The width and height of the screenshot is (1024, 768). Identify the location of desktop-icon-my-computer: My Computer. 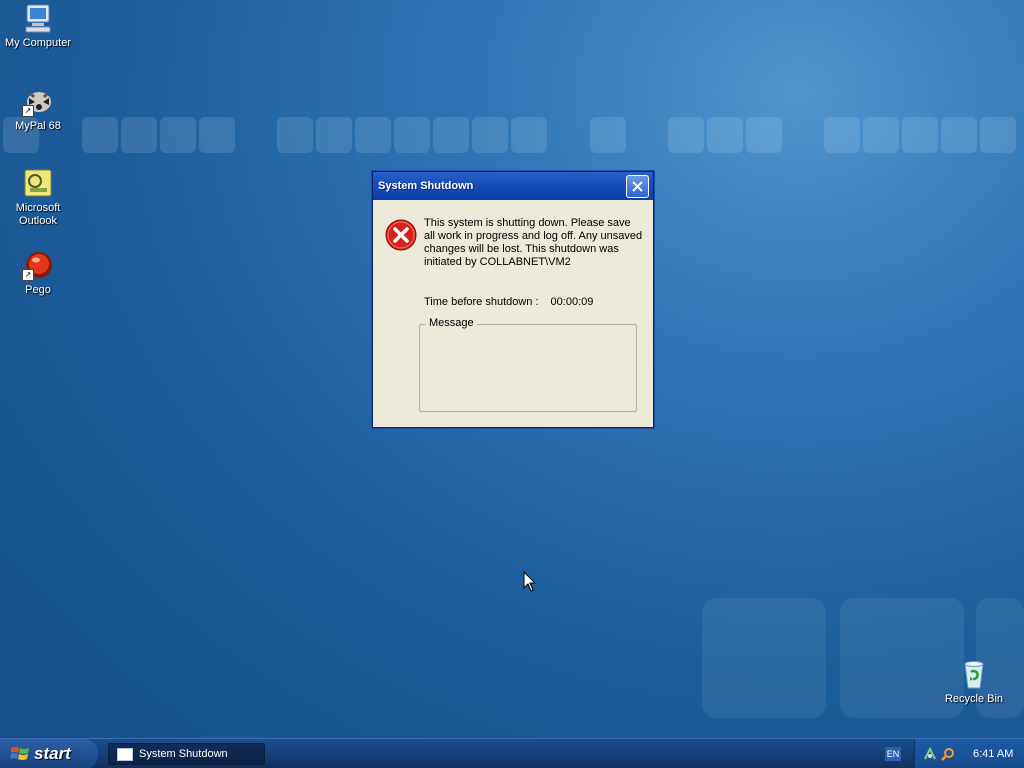
(38, 26).